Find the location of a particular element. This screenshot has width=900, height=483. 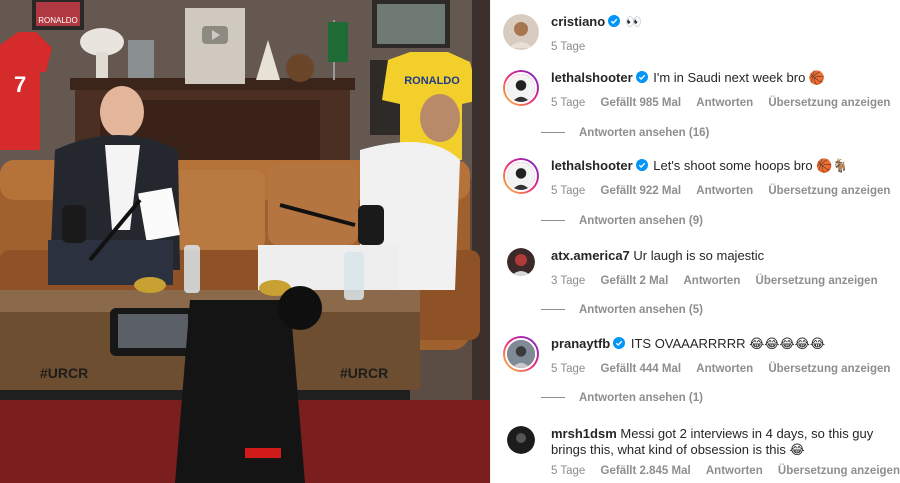

view-replies-button: Antworten ansehen (9) is located at coordinates (622, 221).